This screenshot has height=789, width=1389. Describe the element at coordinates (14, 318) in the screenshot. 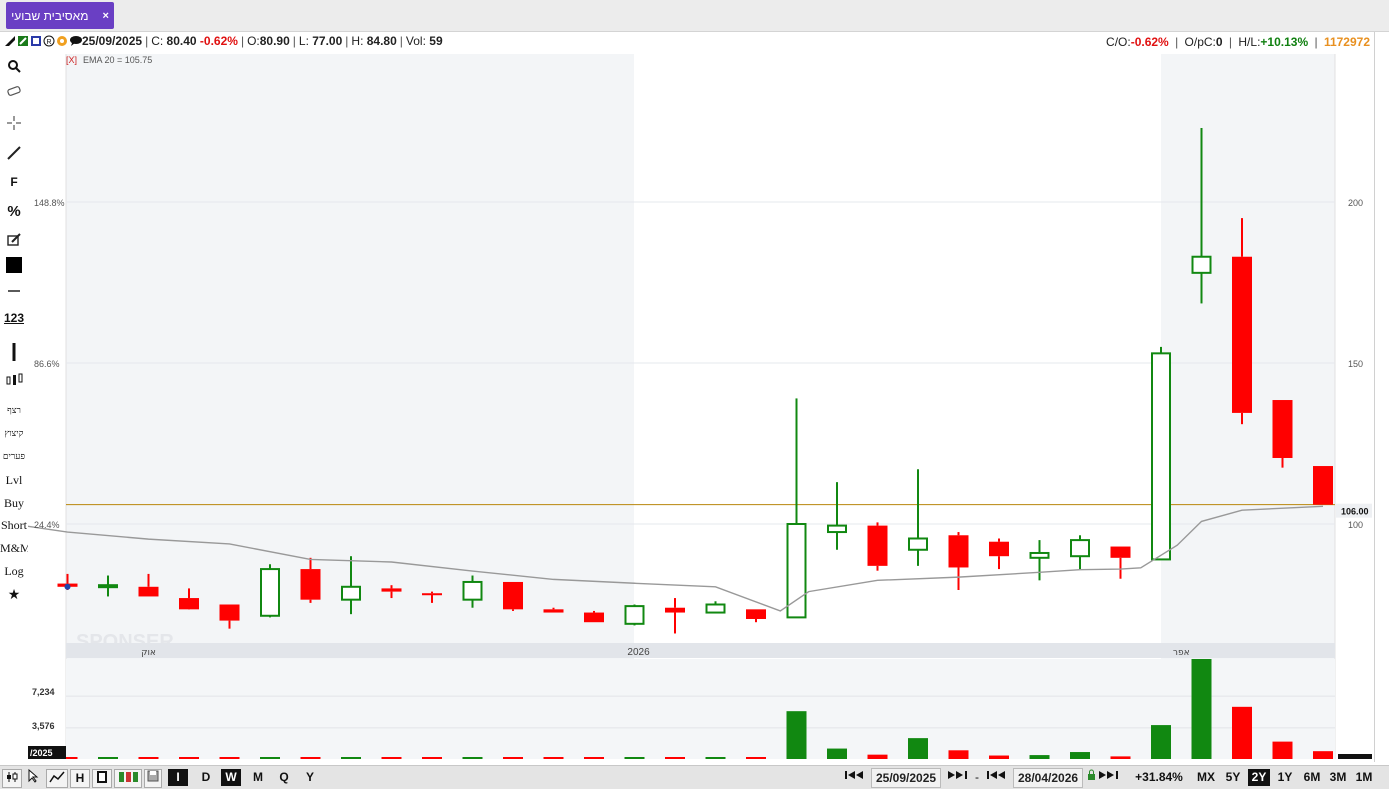

I see `number-tool: 123` at that location.